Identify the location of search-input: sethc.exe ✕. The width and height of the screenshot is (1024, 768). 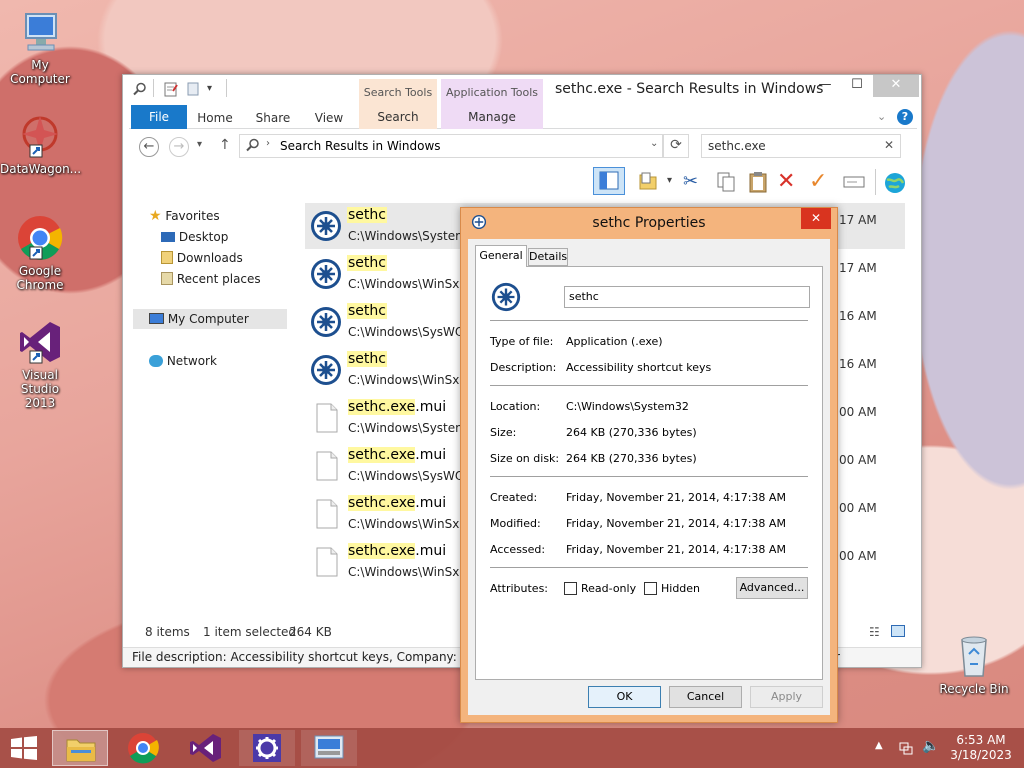
(801, 146).